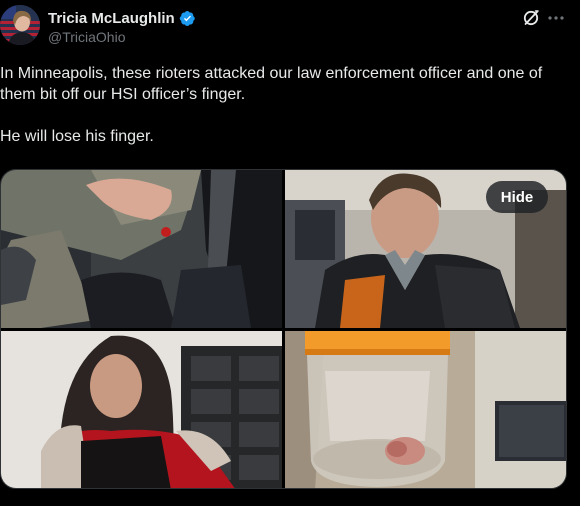 The image size is (580, 506). Describe the element at coordinates (556, 18) in the screenshot. I see `more-dots-icon` at that location.